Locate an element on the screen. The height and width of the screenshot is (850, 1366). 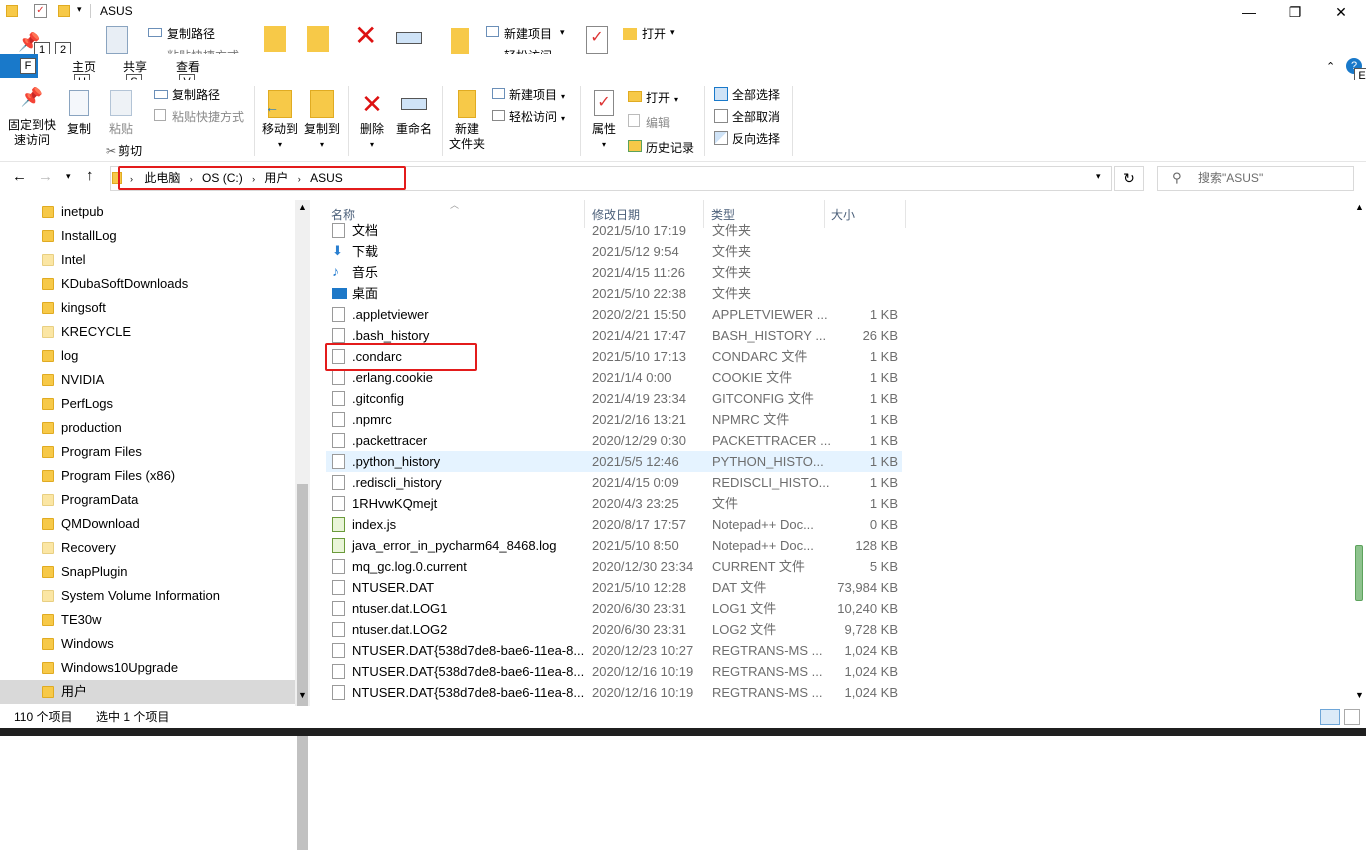
copy-path-icon is located at coordinates (155, 32).